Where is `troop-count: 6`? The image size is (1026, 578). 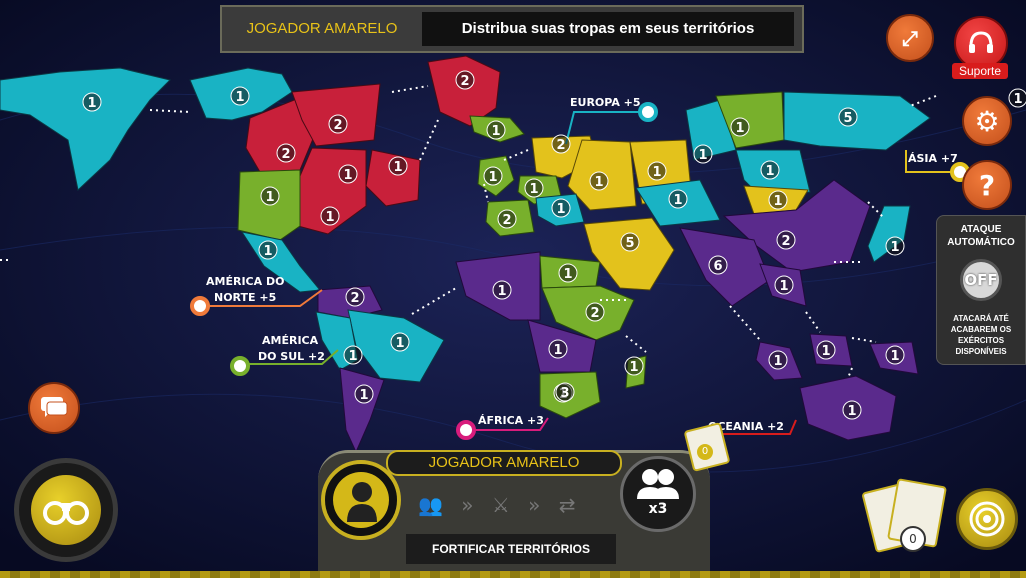
troop-count: 6 is located at coordinates (717, 266).